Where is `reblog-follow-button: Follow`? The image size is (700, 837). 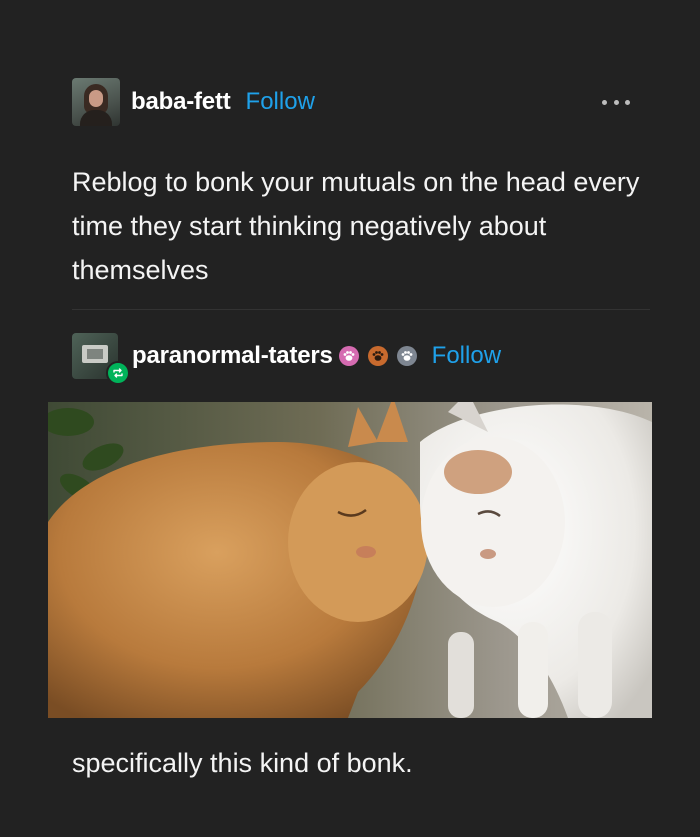 reblog-follow-button: Follow is located at coordinates (466, 356).